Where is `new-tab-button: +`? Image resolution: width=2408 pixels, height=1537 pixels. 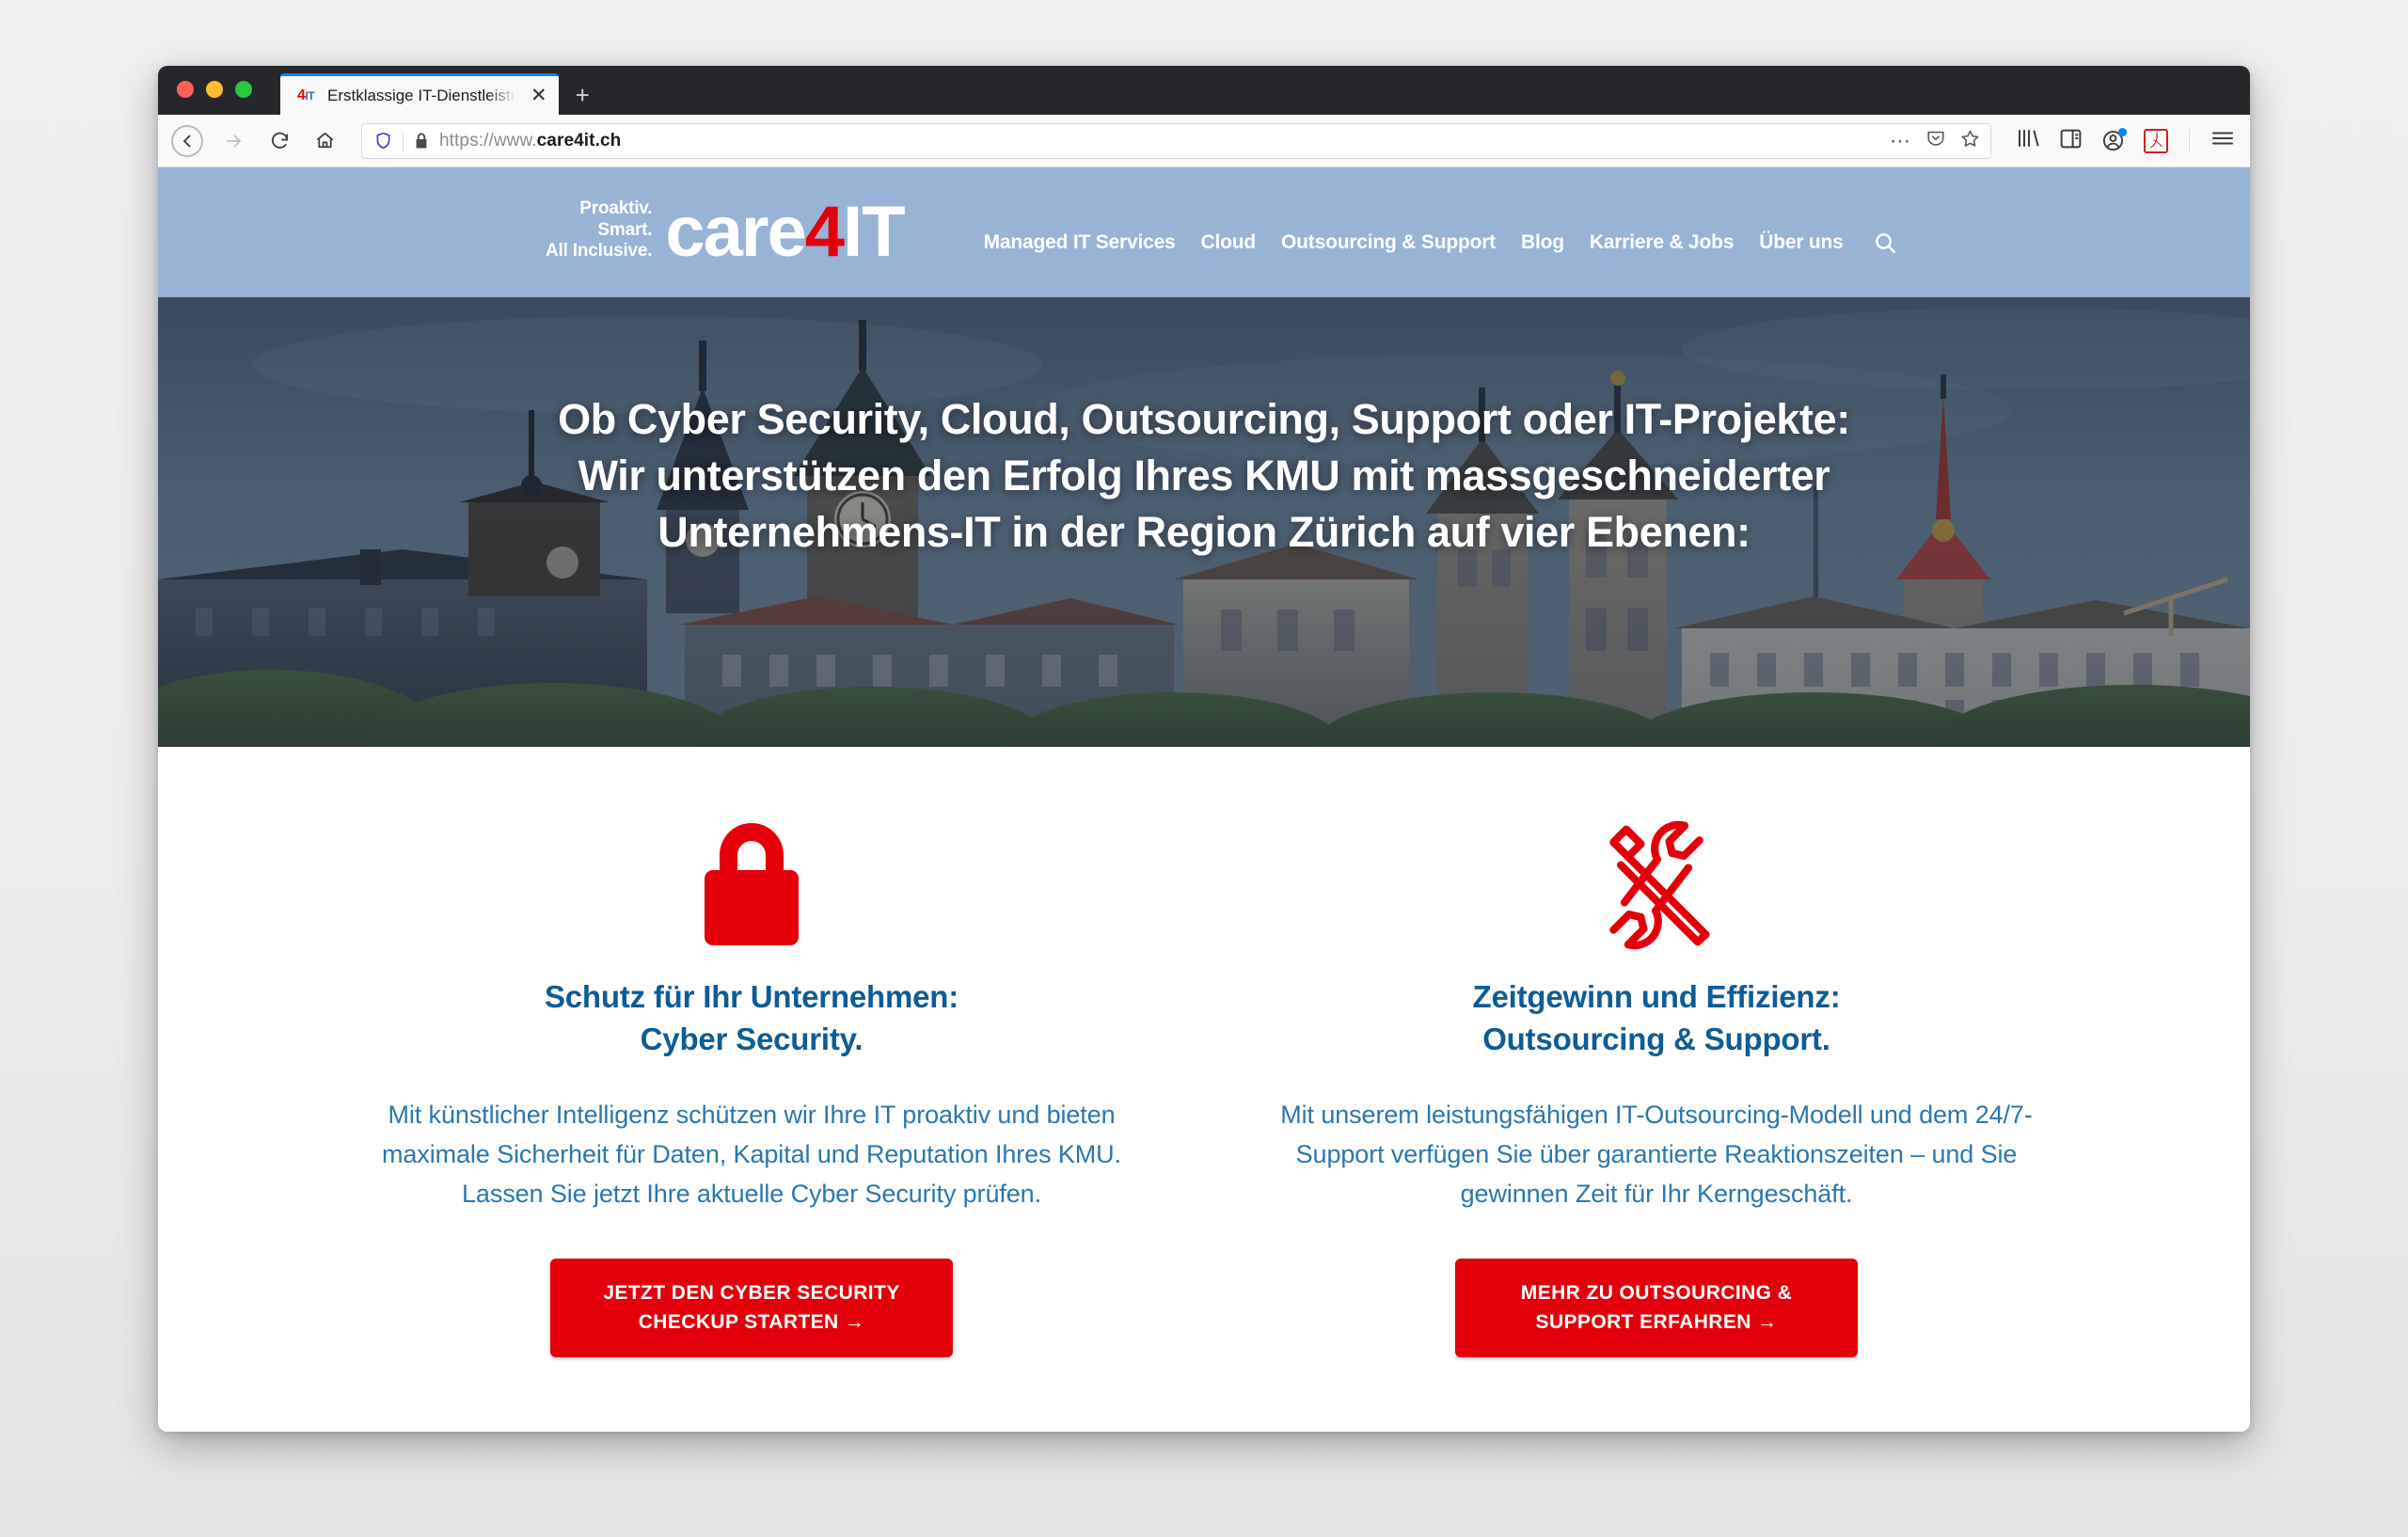 new-tab-button: + is located at coordinates (583, 95).